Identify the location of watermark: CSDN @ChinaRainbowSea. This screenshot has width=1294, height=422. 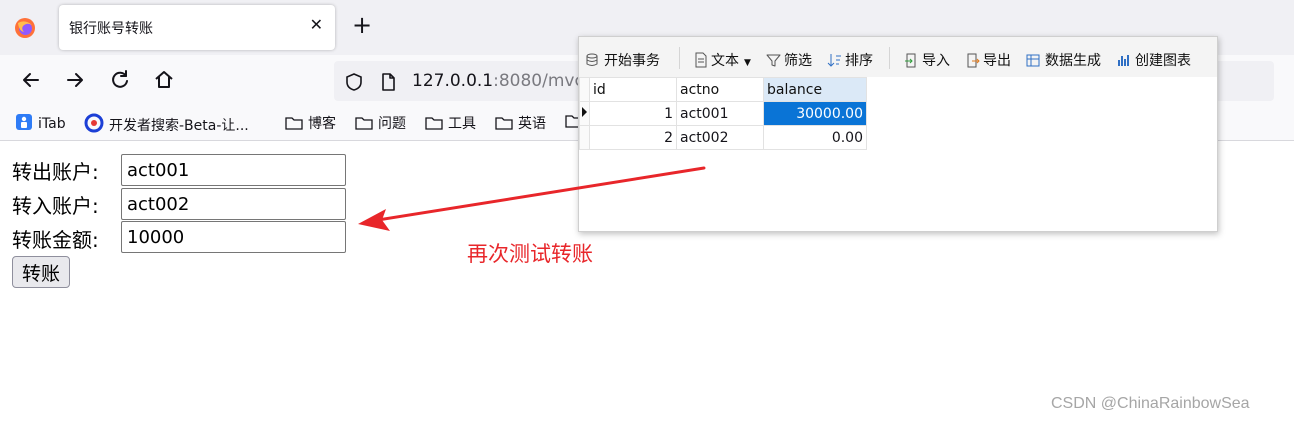
(1150, 403).